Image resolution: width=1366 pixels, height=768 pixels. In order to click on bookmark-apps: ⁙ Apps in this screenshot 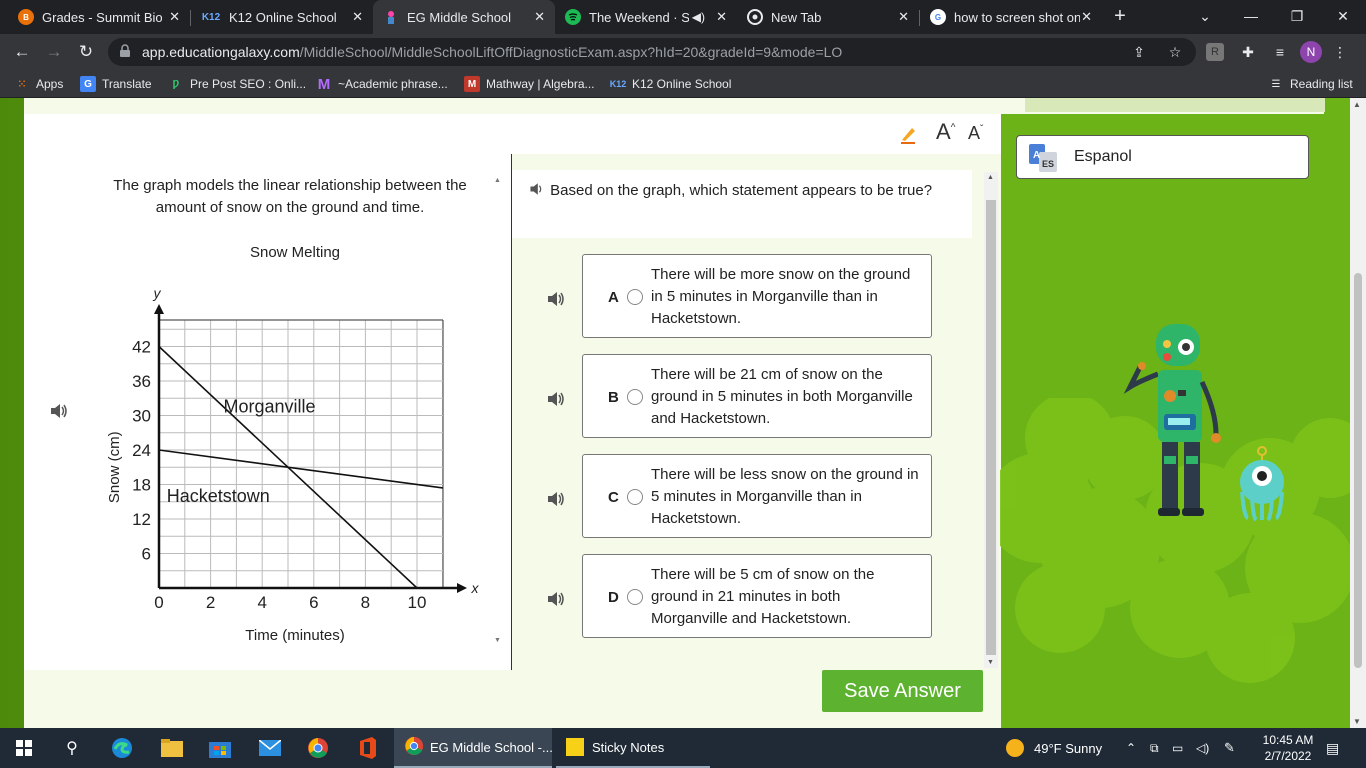, I will do `click(39, 84)`.